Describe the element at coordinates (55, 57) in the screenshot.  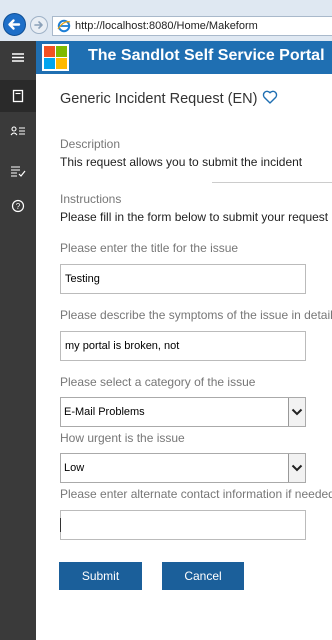
I see `windows-logo-icon` at that location.